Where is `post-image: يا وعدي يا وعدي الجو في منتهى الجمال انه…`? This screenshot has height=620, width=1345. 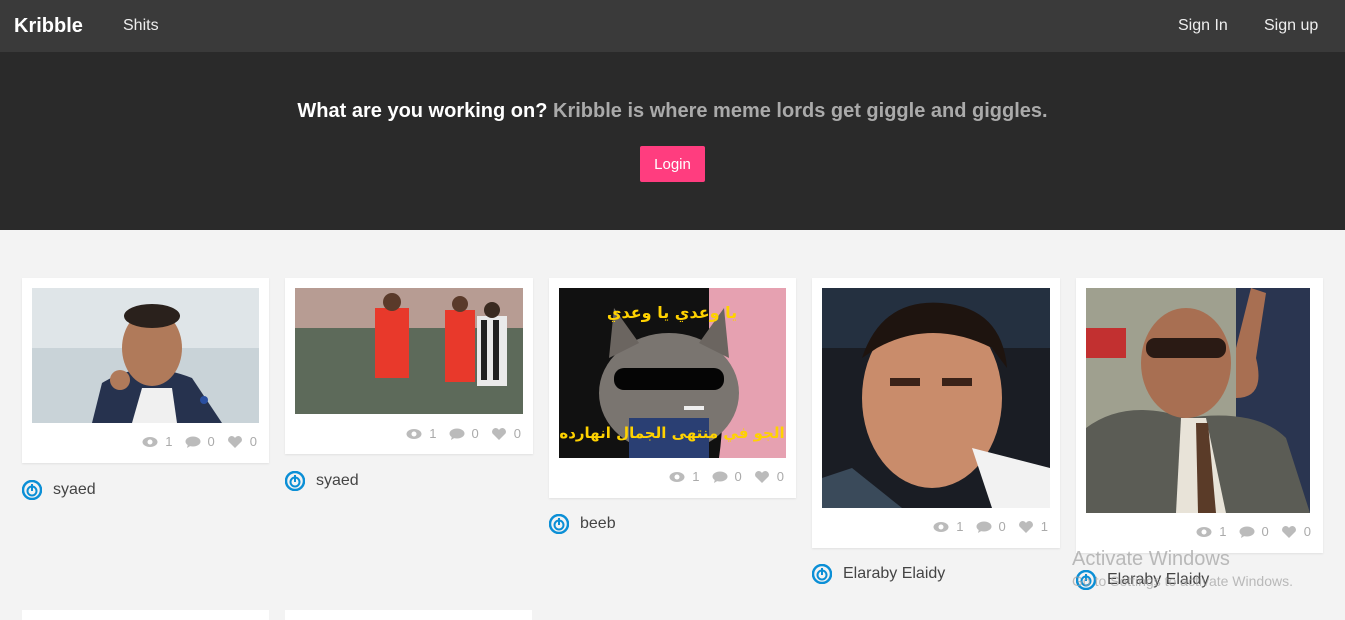 post-image: يا وعدي يا وعدي الجو في منتهى الجمال انه… is located at coordinates (672, 373).